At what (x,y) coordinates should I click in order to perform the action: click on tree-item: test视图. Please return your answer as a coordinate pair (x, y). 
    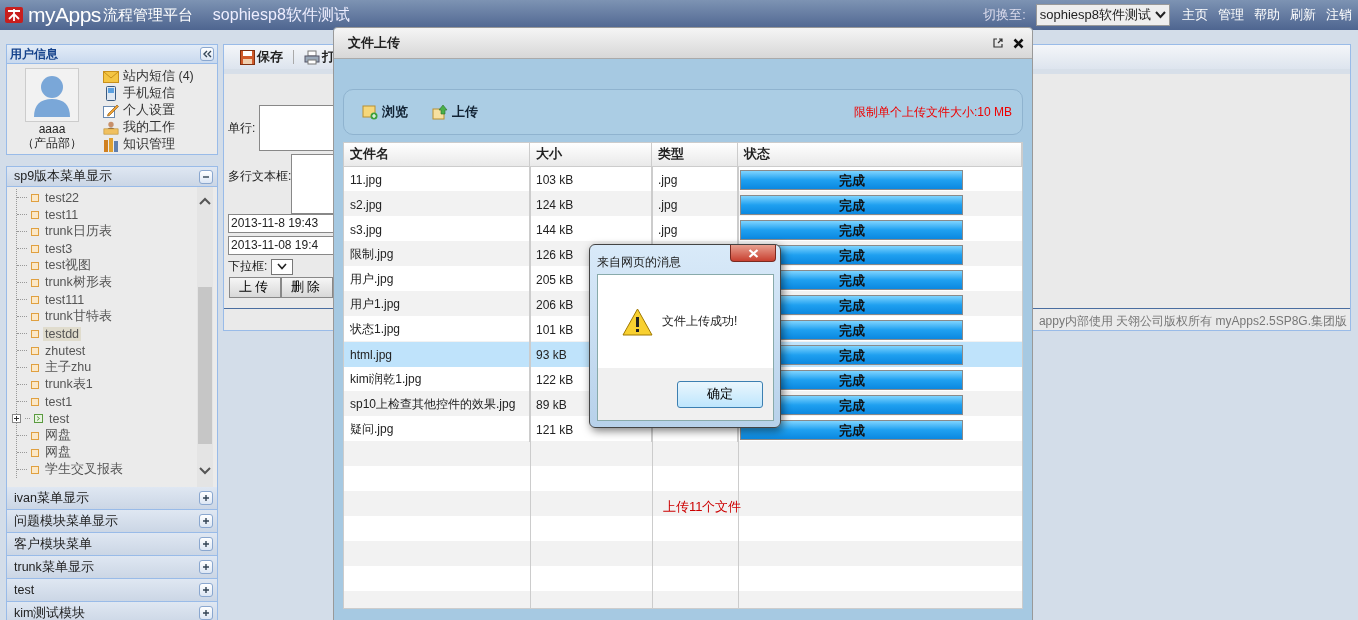
    Looking at the image, I should click on (68, 265).